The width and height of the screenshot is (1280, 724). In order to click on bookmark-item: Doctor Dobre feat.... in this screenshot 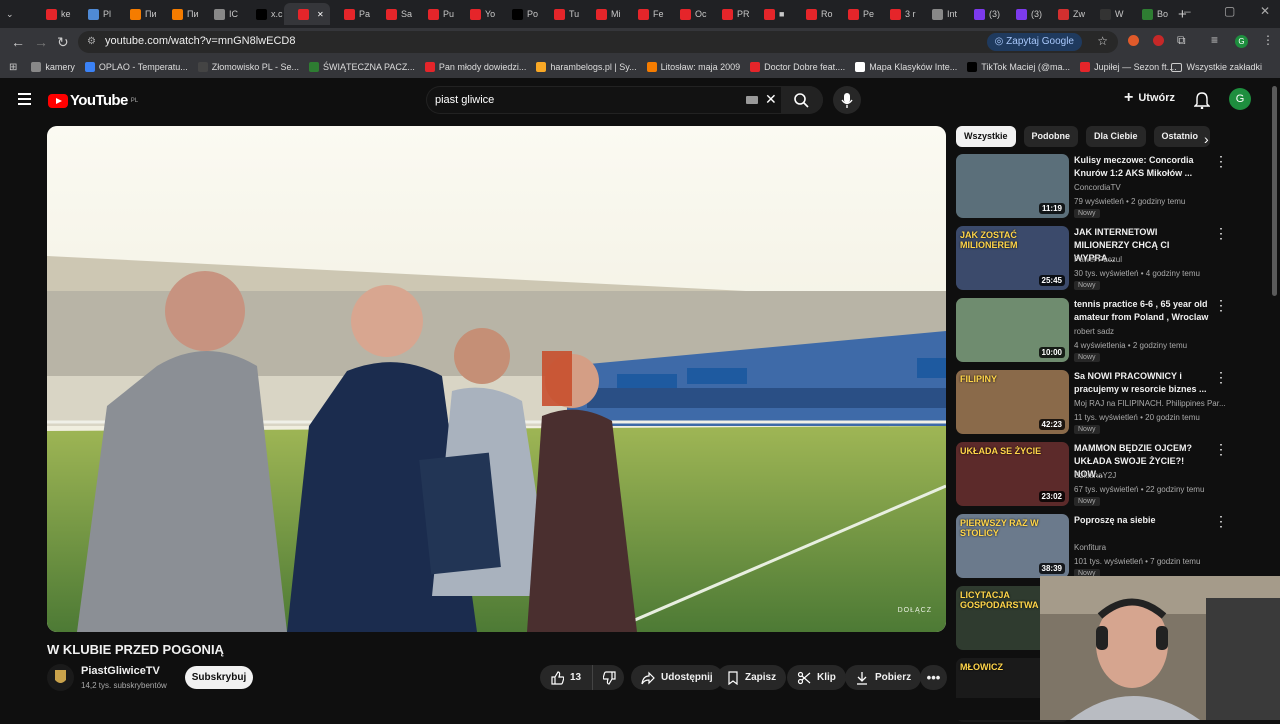, I will do `click(797, 67)`.